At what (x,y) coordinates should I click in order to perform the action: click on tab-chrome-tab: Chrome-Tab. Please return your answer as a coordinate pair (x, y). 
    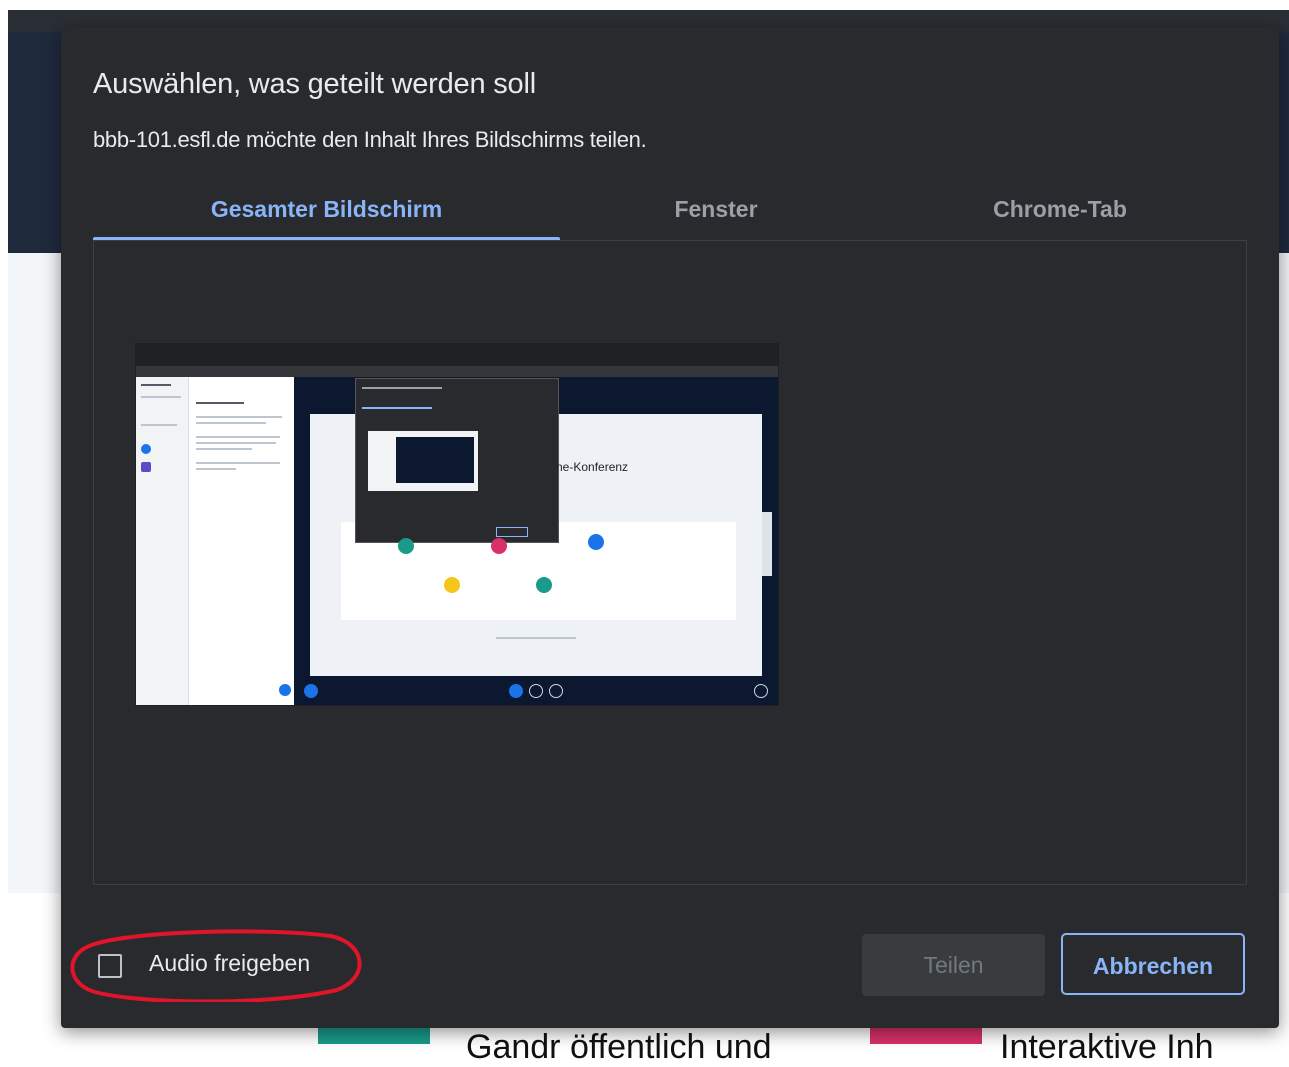
    Looking at the image, I should click on (1060, 214).